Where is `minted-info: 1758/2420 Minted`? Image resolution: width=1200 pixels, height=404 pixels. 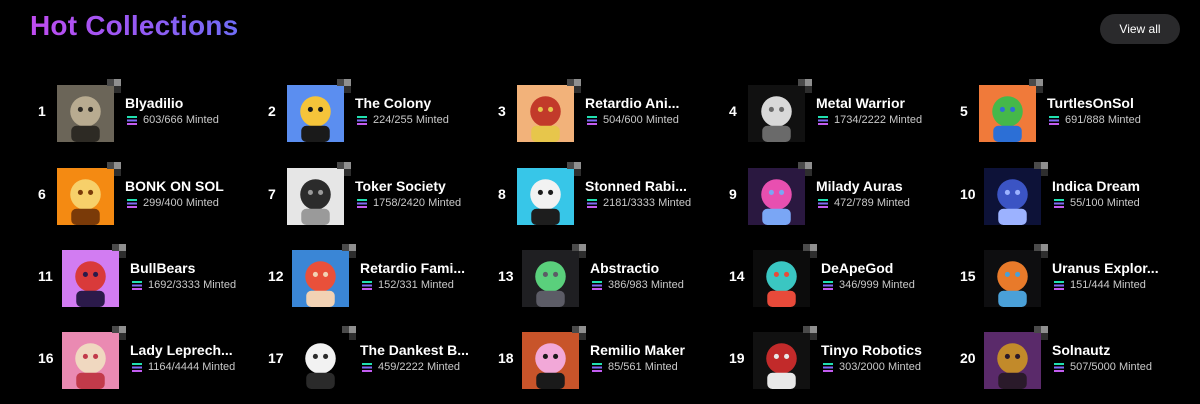 minted-info: 1758/2420 Minted is located at coordinates (409, 203).